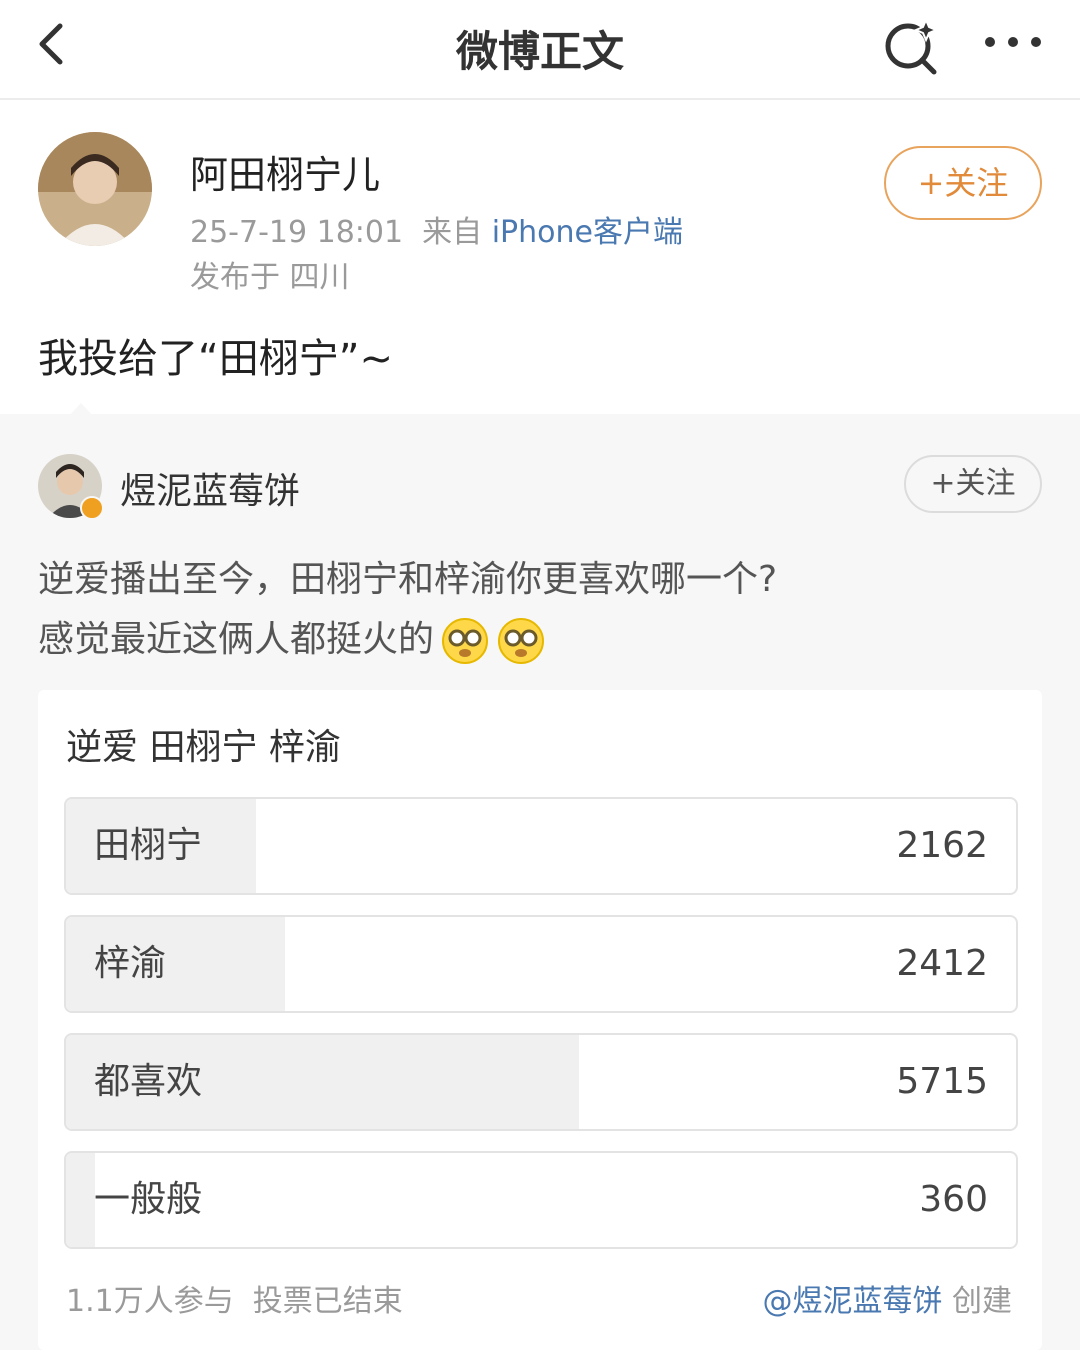 The height and width of the screenshot is (1350, 1080). I want to click on verified-badge-icon, so click(92, 508).